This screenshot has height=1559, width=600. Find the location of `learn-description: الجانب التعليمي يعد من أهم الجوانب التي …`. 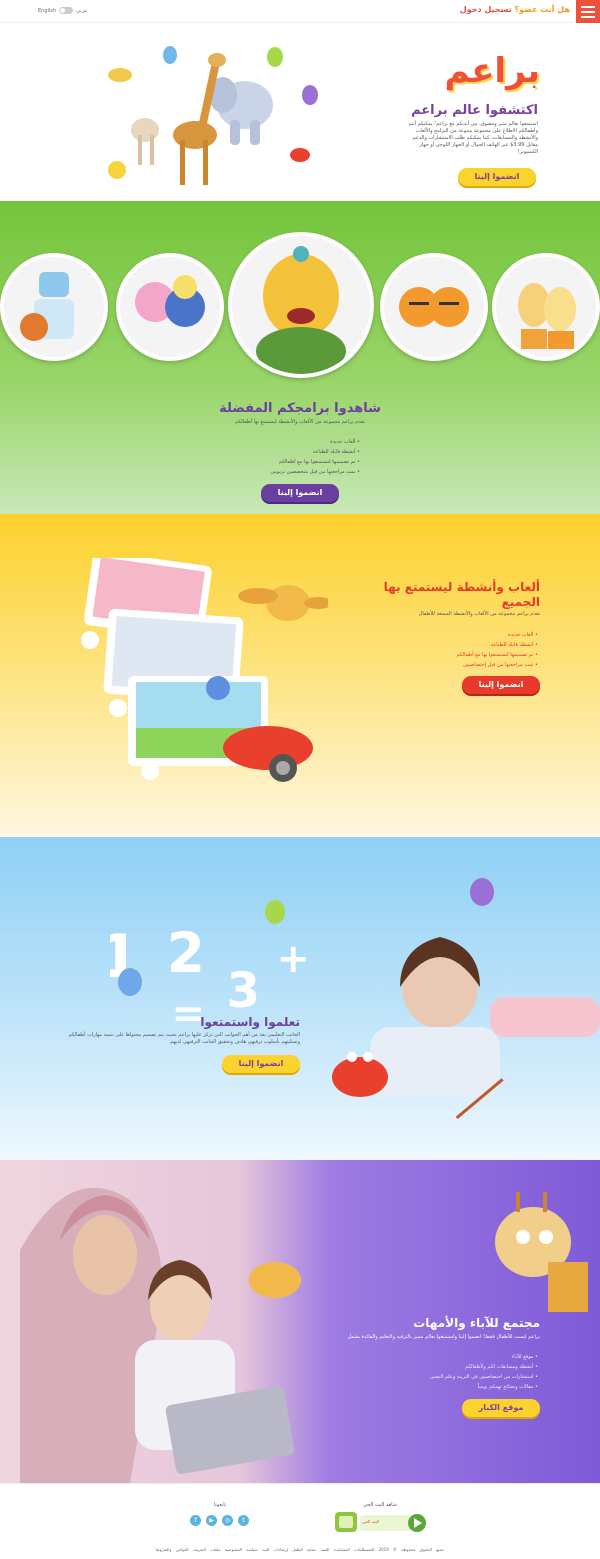

learn-description: الجانب التعليمي يعد من أهم الجوانب التي … is located at coordinates (184, 1038).